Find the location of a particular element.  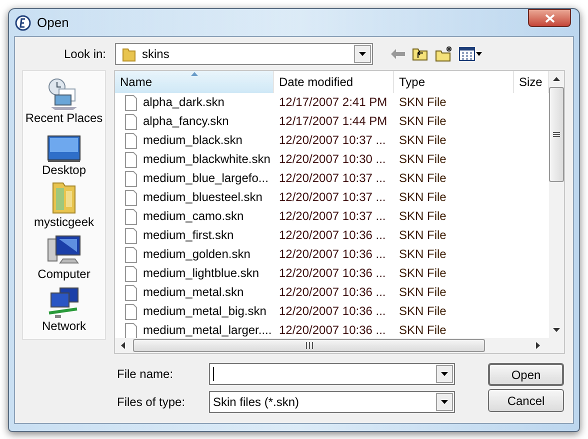

file-type-dropdown: Skin files (*.skn) is located at coordinates (332, 402).